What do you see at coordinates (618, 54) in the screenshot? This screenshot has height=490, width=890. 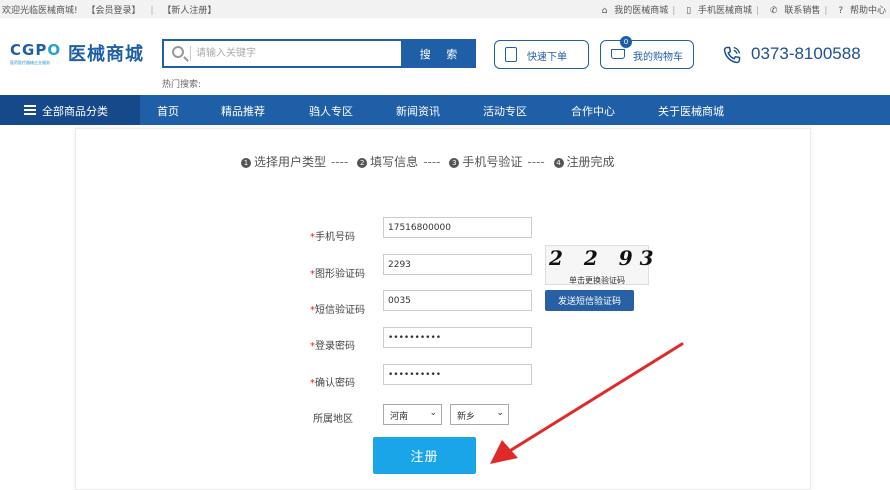 I see `cart-icon` at bounding box center [618, 54].